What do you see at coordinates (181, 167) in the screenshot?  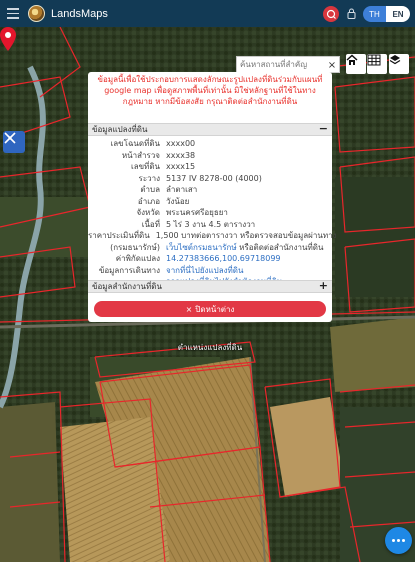 I see `value-land-number: xxxx15` at bounding box center [181, 167].